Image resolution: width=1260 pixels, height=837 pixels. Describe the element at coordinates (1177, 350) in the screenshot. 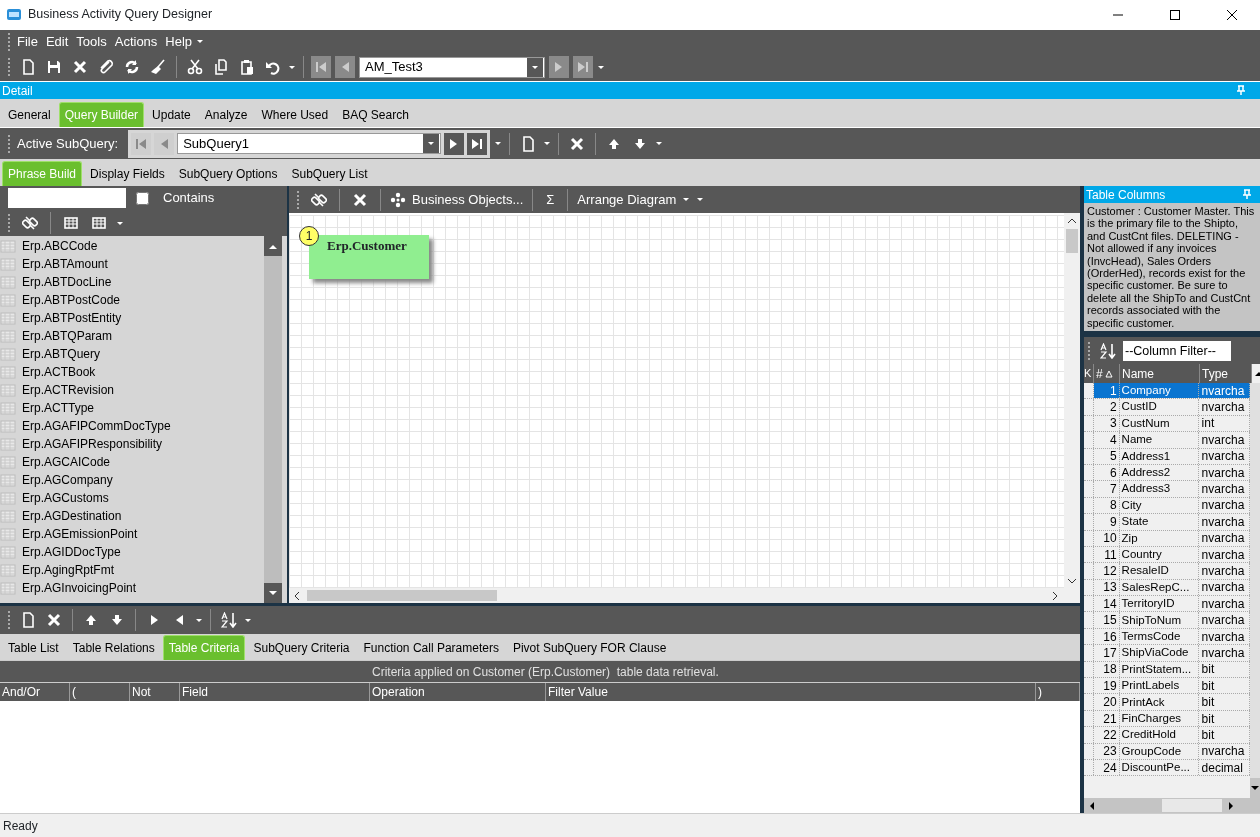

I see `column-filter-field: --Column Filter--` at that location.